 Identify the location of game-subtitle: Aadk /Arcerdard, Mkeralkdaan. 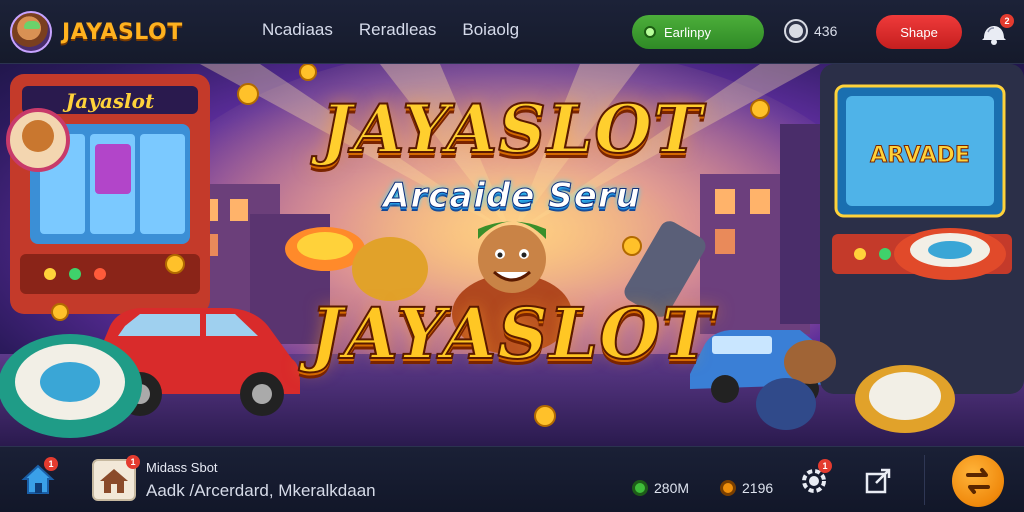
(261, 490).